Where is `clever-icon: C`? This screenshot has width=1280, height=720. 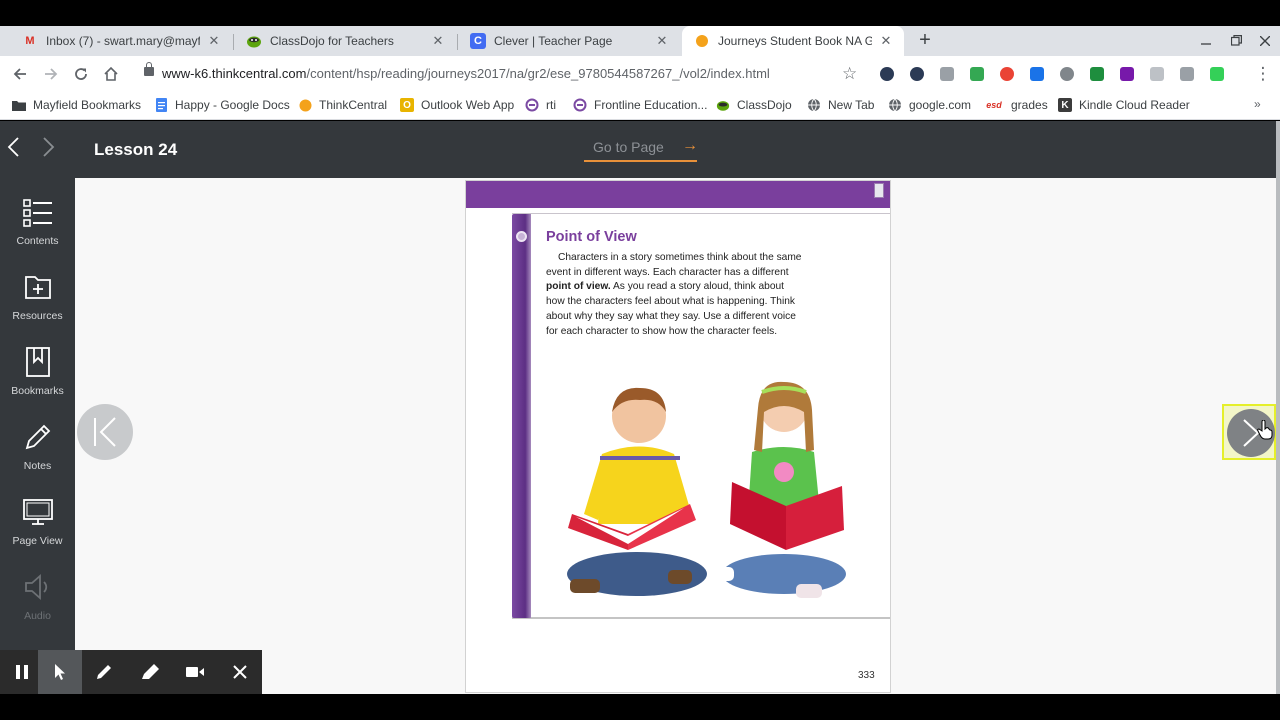 clever-icon: C is located at coordinates (478, 41).